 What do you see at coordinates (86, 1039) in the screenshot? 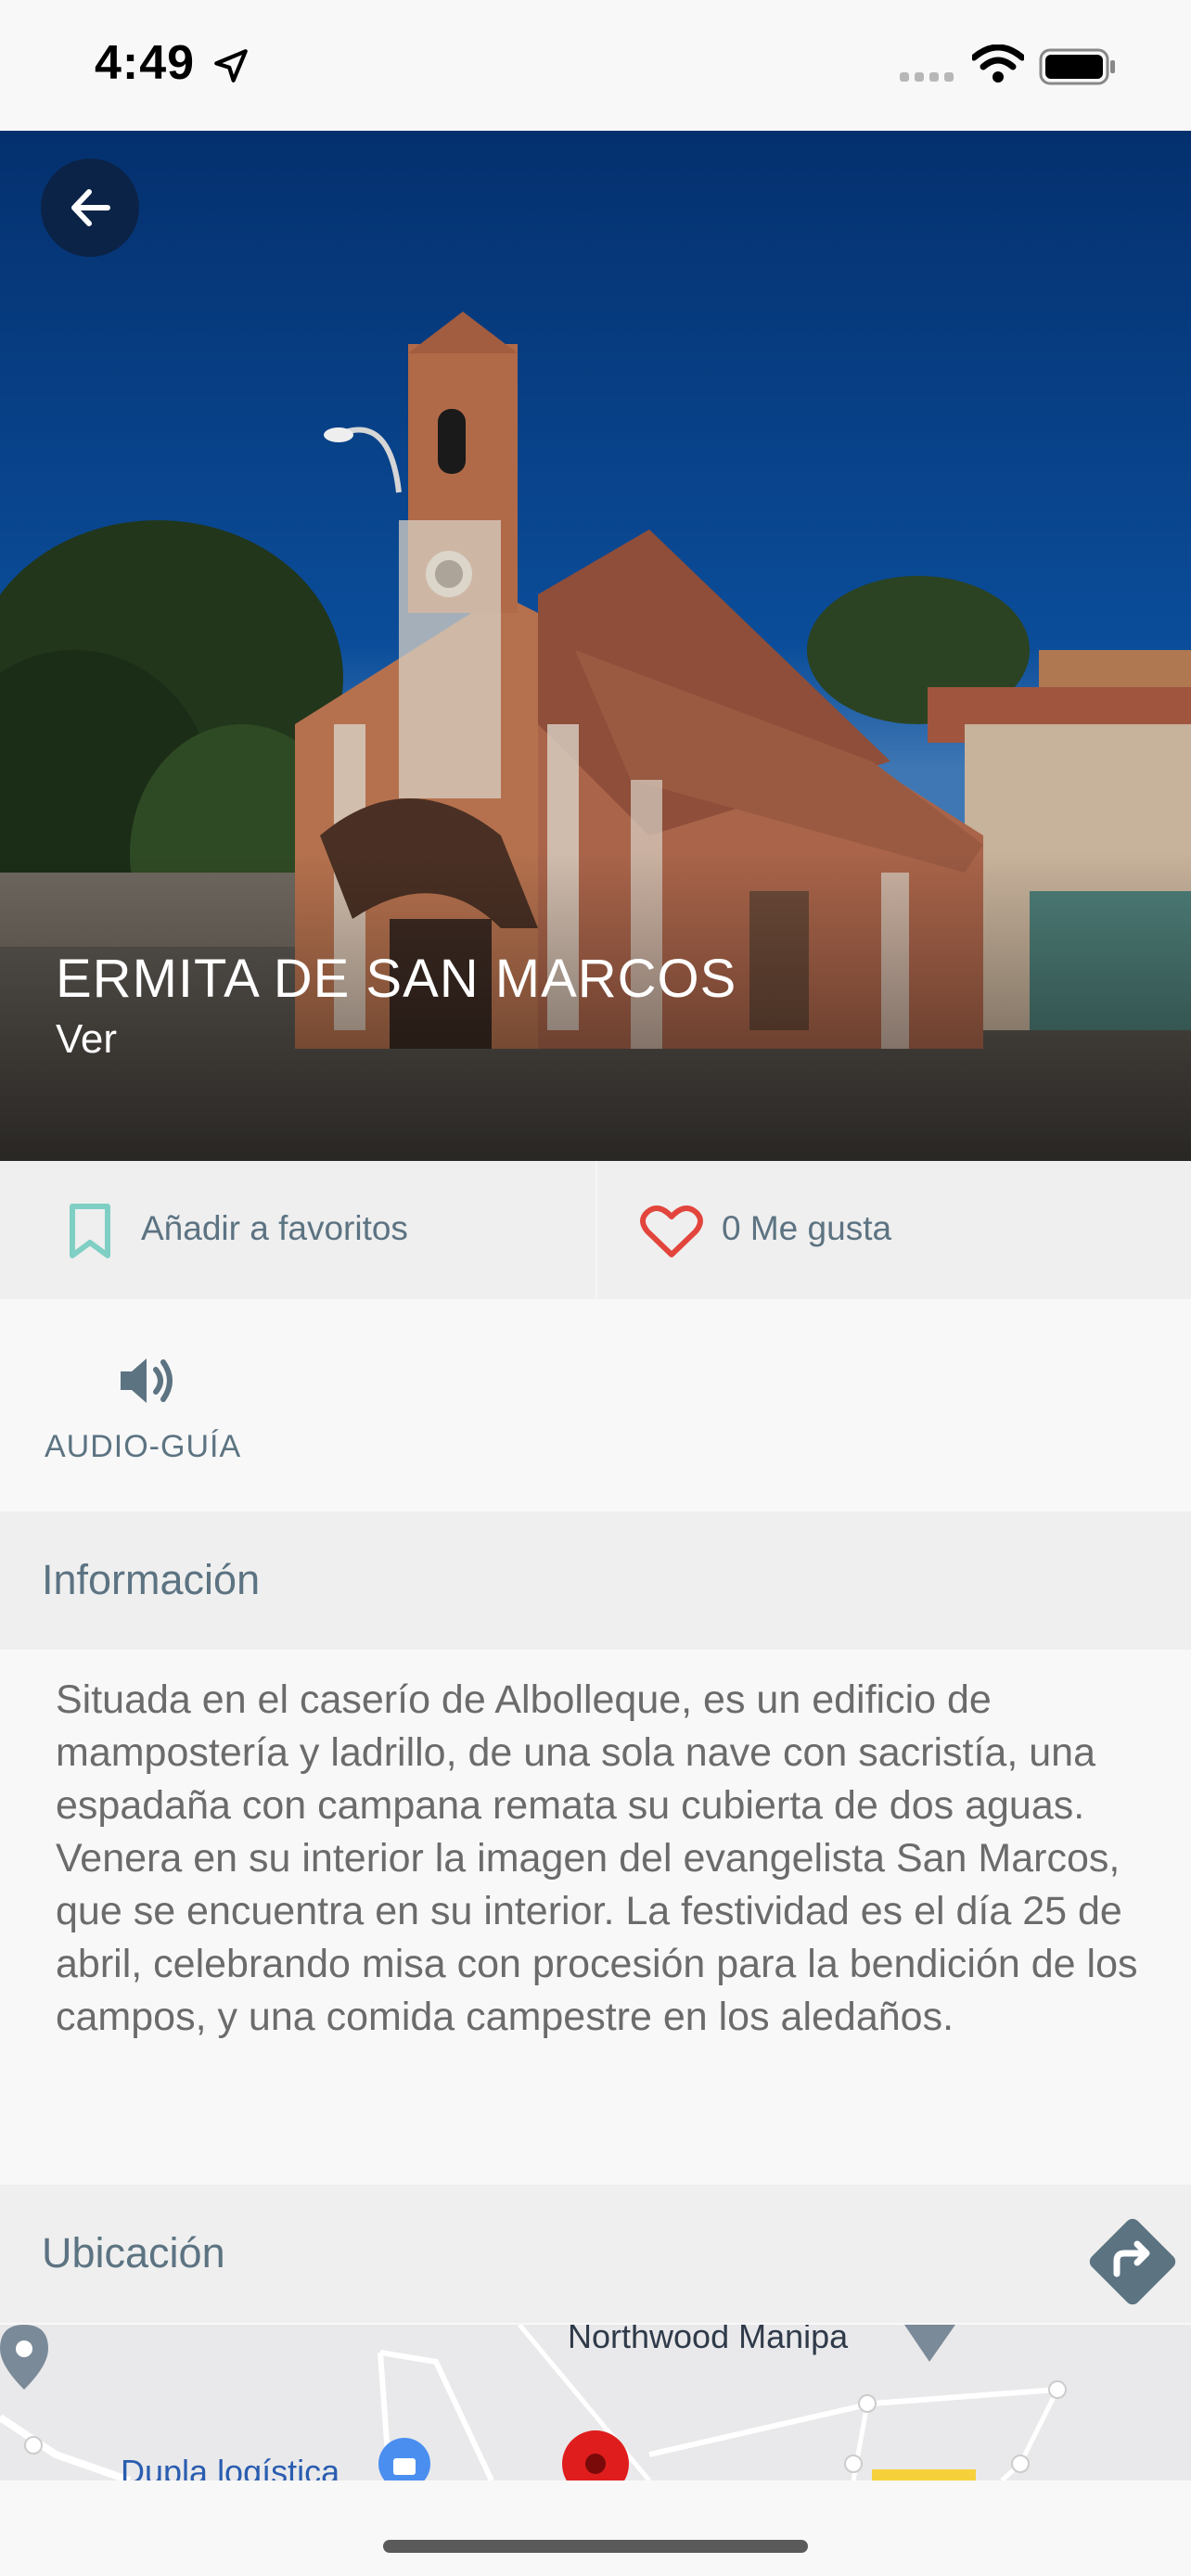
I see `place-subtitle-link: Ver` at bounding box center [86, 1039].